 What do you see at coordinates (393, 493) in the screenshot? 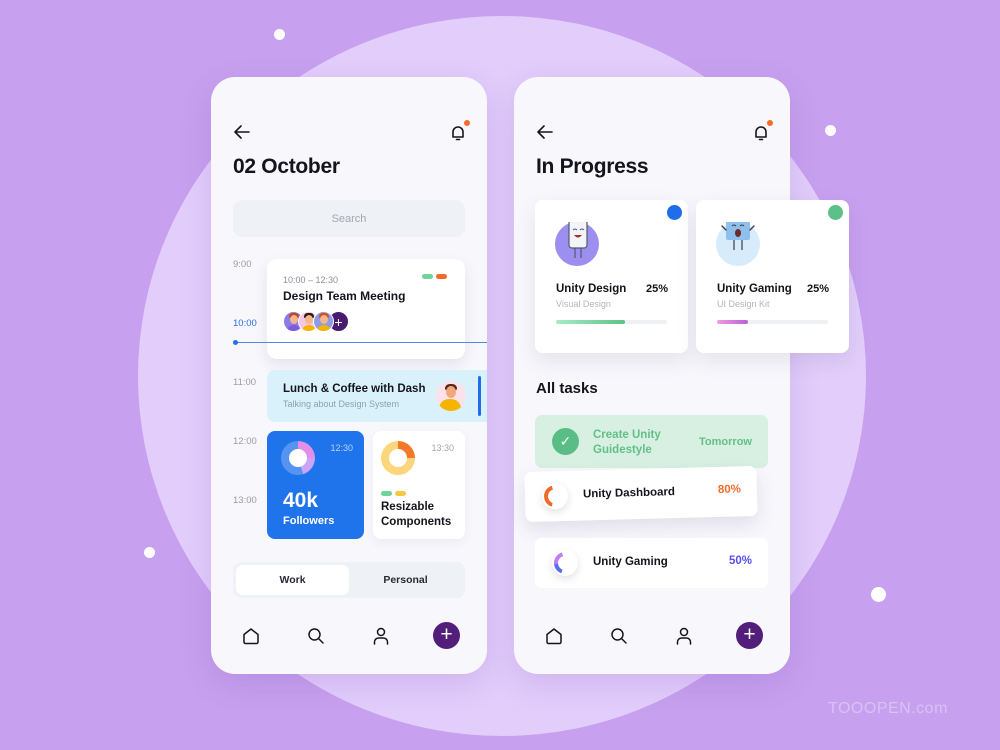
I see `card-tags` at bounding box center [393, 493].